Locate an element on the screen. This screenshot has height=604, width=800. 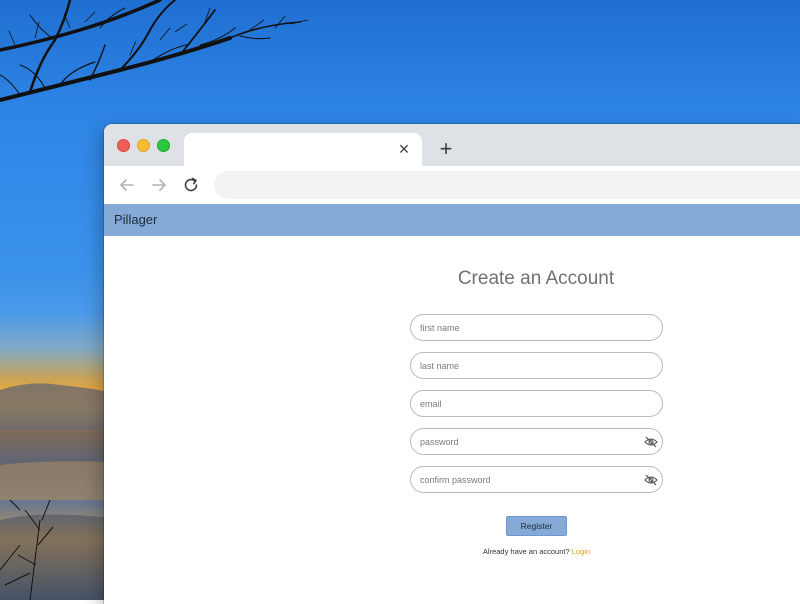
browser-tab: × is located at coordinates (303, 149).